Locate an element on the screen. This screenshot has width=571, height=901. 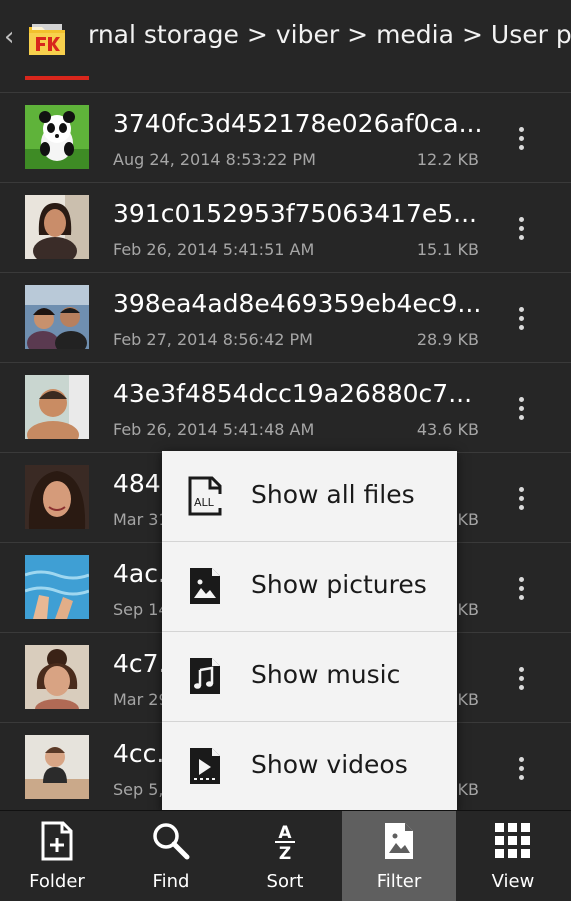
menu-item-label: Show music is located at coordinates (326, 674).